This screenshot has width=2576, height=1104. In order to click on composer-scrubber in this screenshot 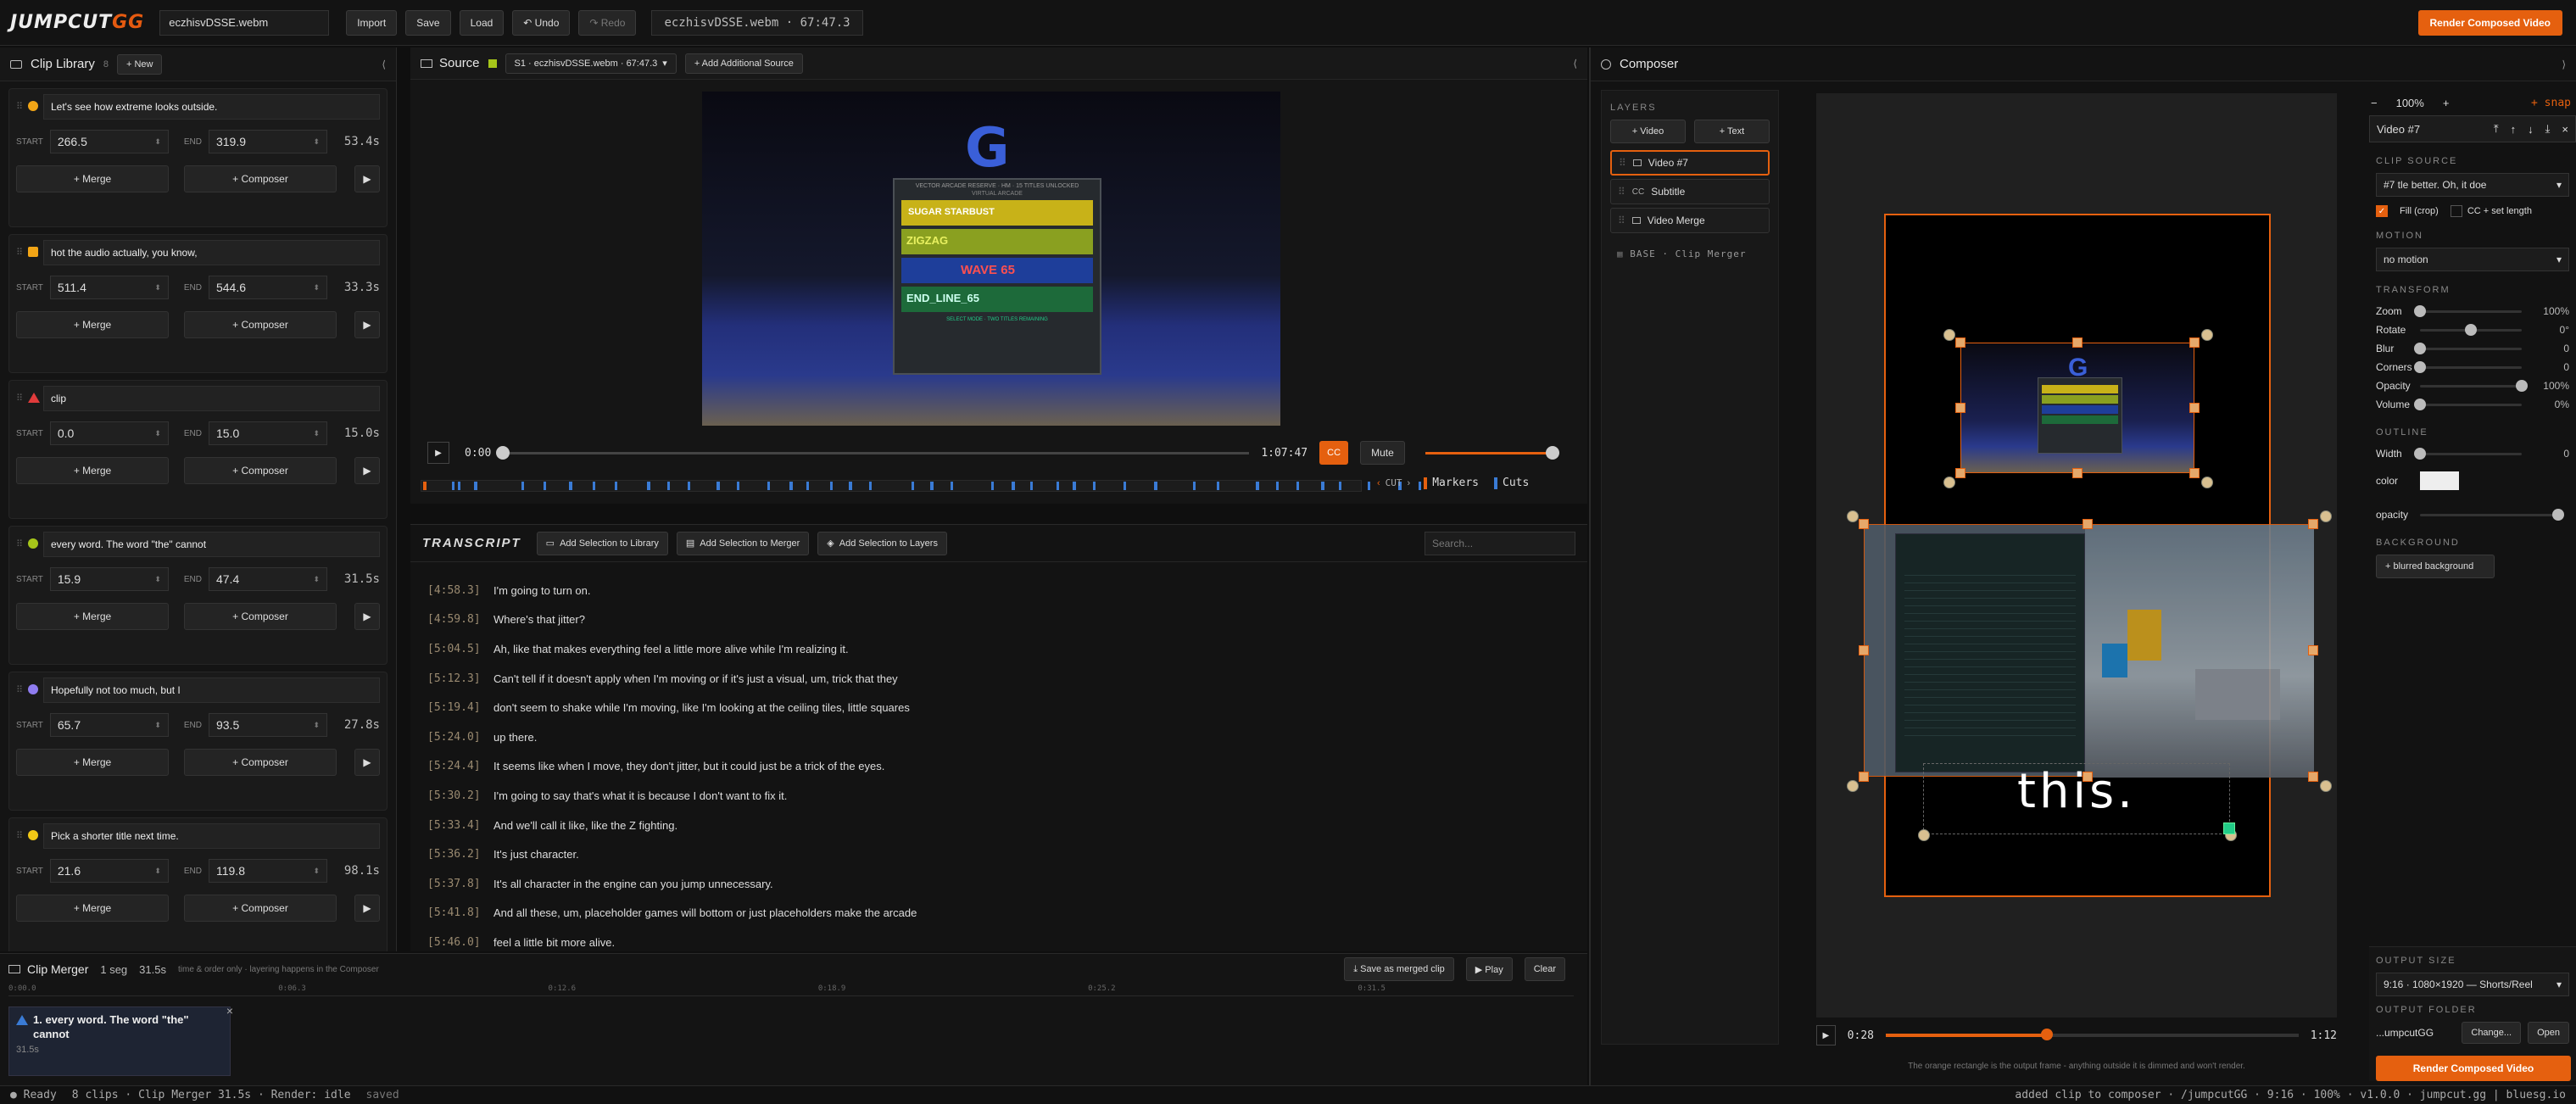, I will do `click(2092, 1034)`.